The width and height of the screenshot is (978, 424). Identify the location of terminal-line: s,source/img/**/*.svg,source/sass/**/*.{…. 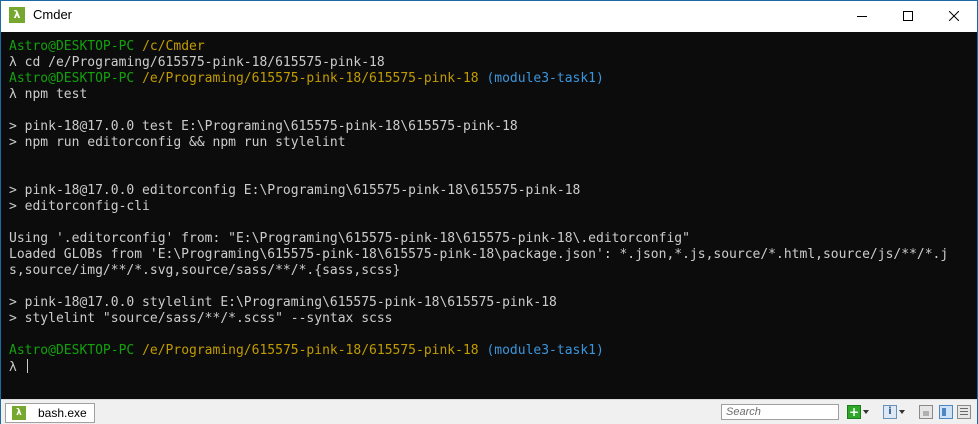
(491, 271).